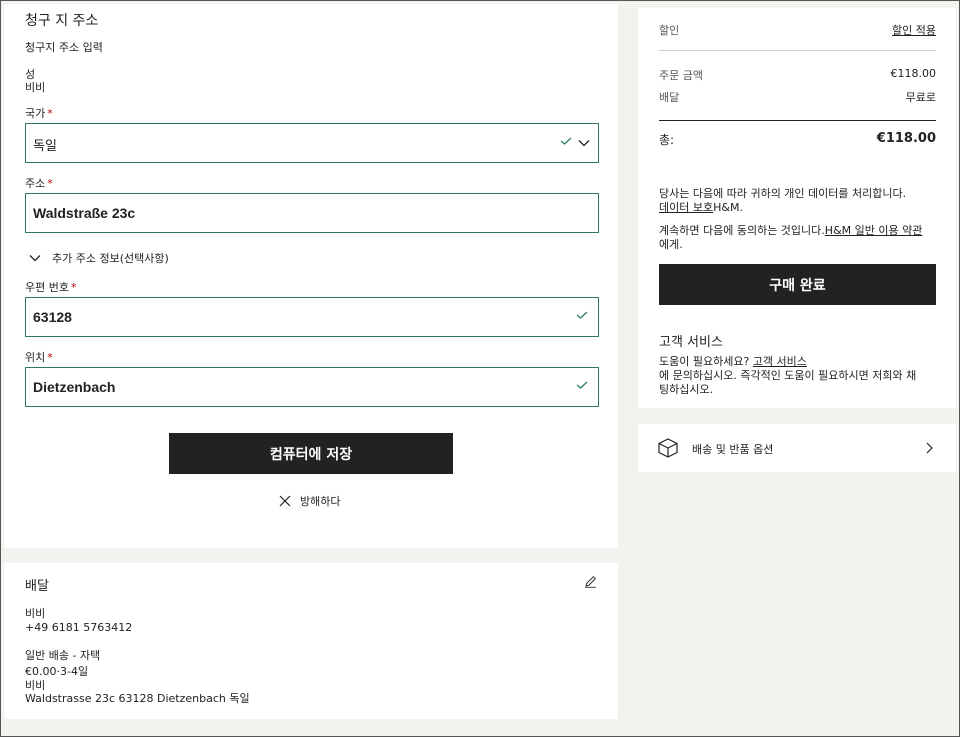 Image resolution: width=960 pixels, height=737 pixels. What do you see at coordinates (691, 342) in the screenshot?
I see `customer-service-title: 고객 서비스` at bounding box center [691, 342].